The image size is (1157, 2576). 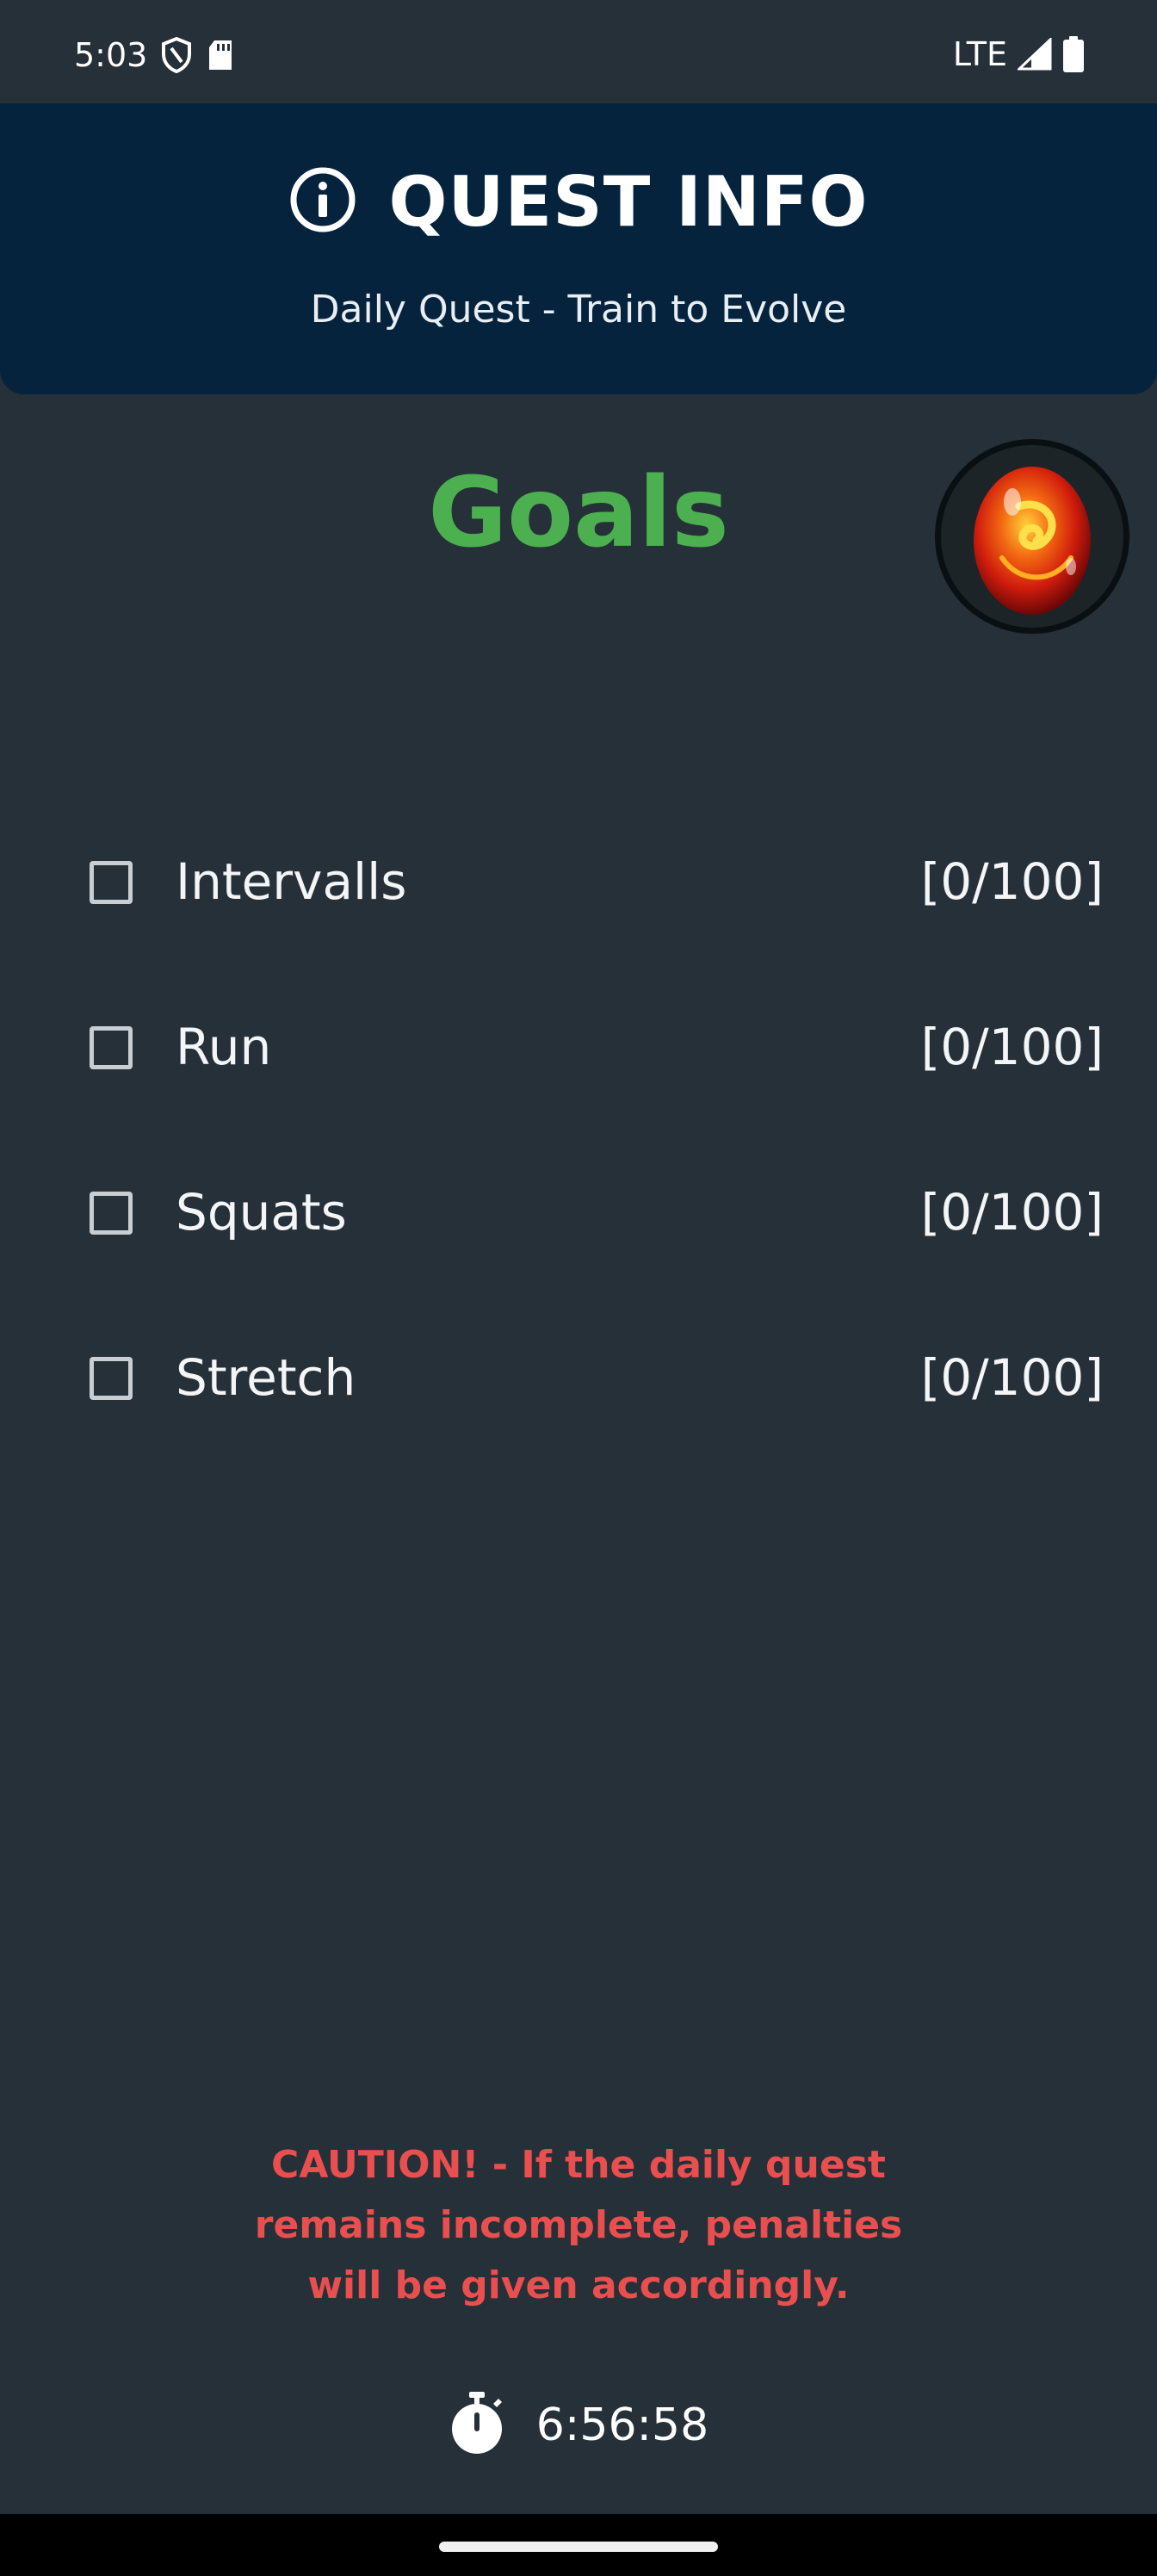 I want to click on shield-icon, so click(x=177, y=55).